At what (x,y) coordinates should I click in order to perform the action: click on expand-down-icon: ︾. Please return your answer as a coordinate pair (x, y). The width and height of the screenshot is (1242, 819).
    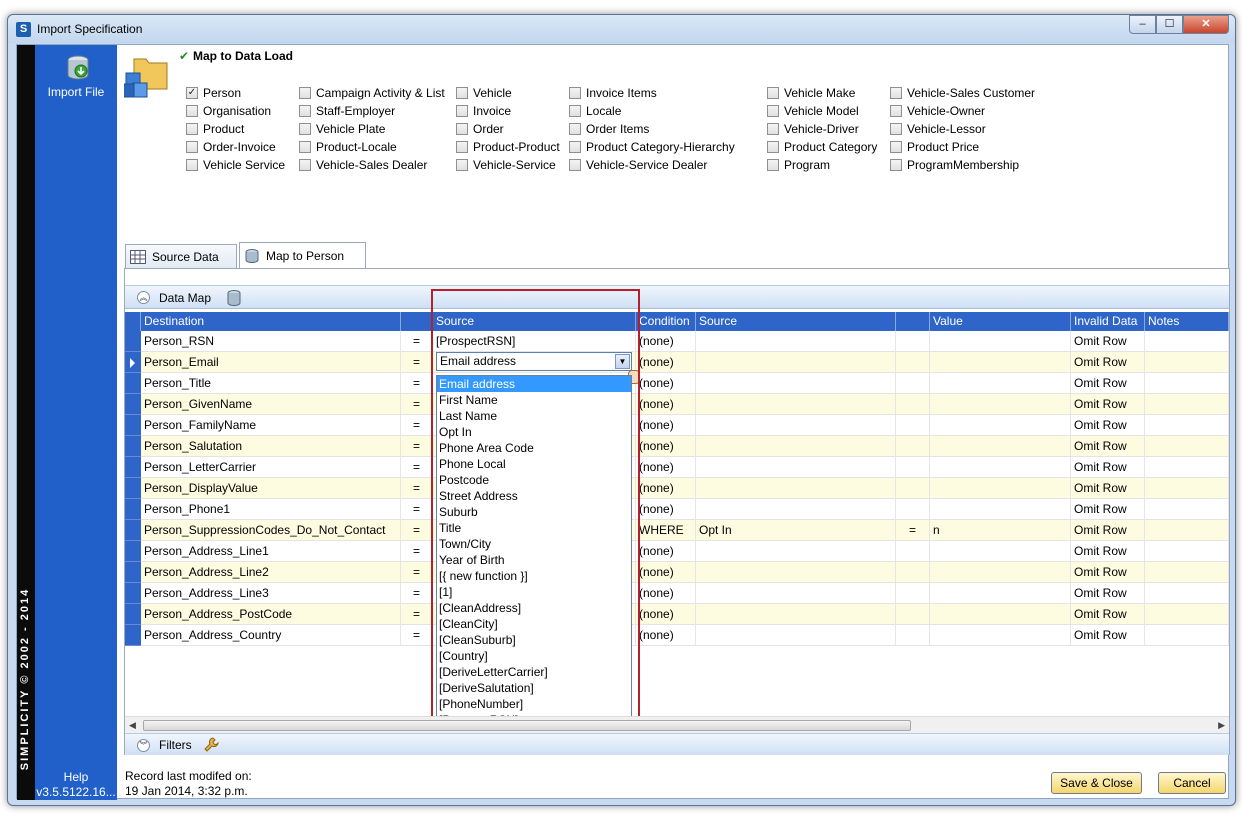
    Looking at the image, I should click on (143, 745).